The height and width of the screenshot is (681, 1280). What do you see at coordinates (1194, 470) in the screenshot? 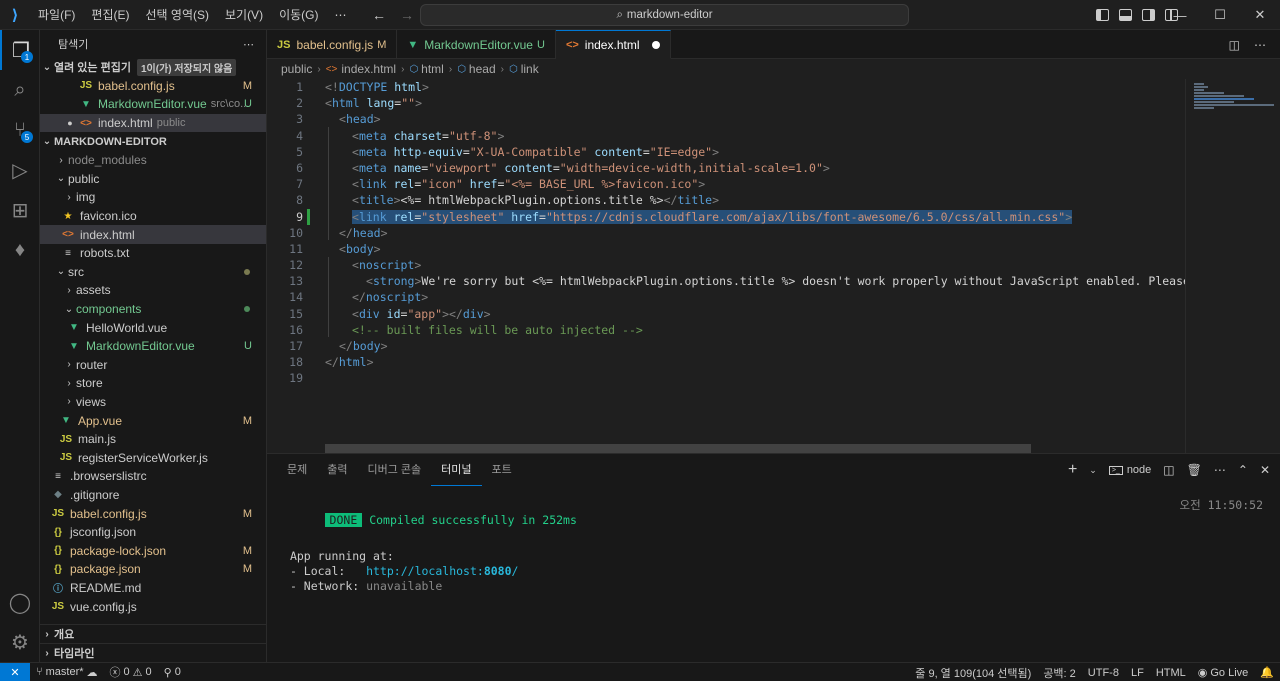
I see `trash-icon: 🗑` at bounding box center [1194, 470].